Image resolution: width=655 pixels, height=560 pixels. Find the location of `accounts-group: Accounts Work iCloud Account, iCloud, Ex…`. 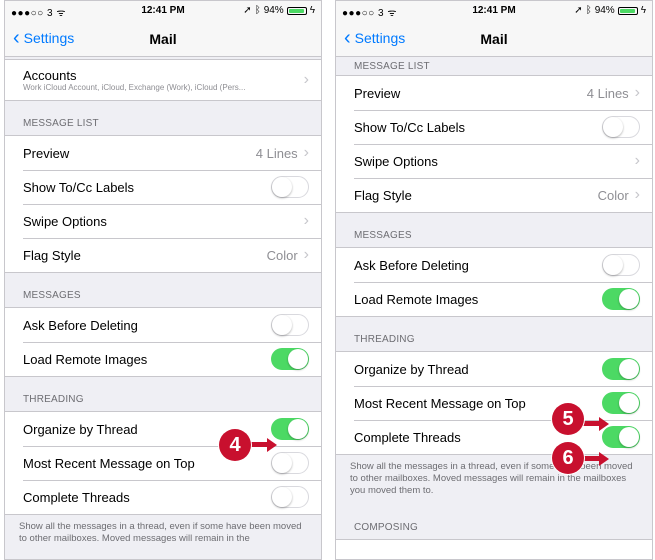

accounts-group: Accounts Work iCloud Account, iCloud, Ex… is located at coordinates (163, 80).